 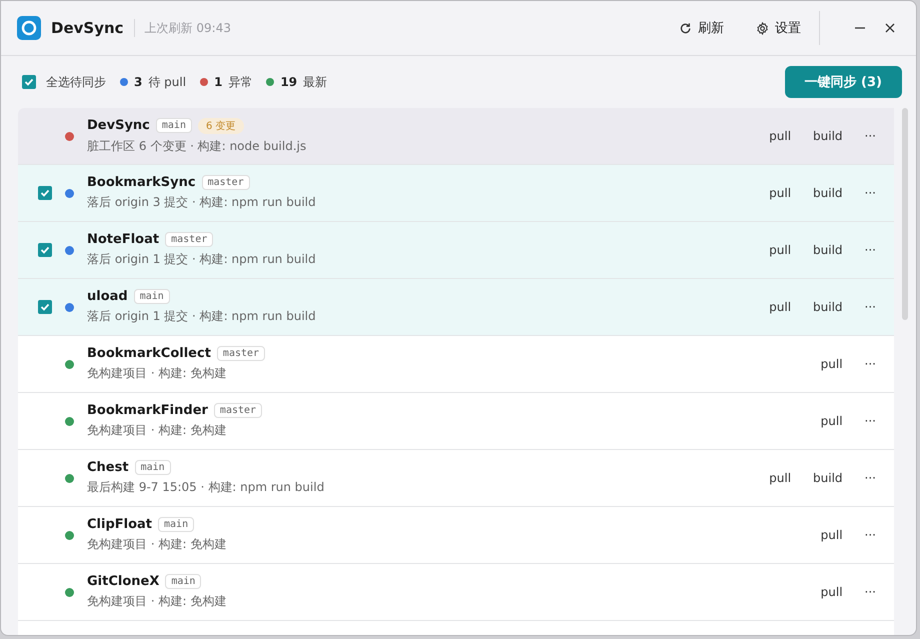 I want to click on stat-label: 异常, so click(x=240, y=82).